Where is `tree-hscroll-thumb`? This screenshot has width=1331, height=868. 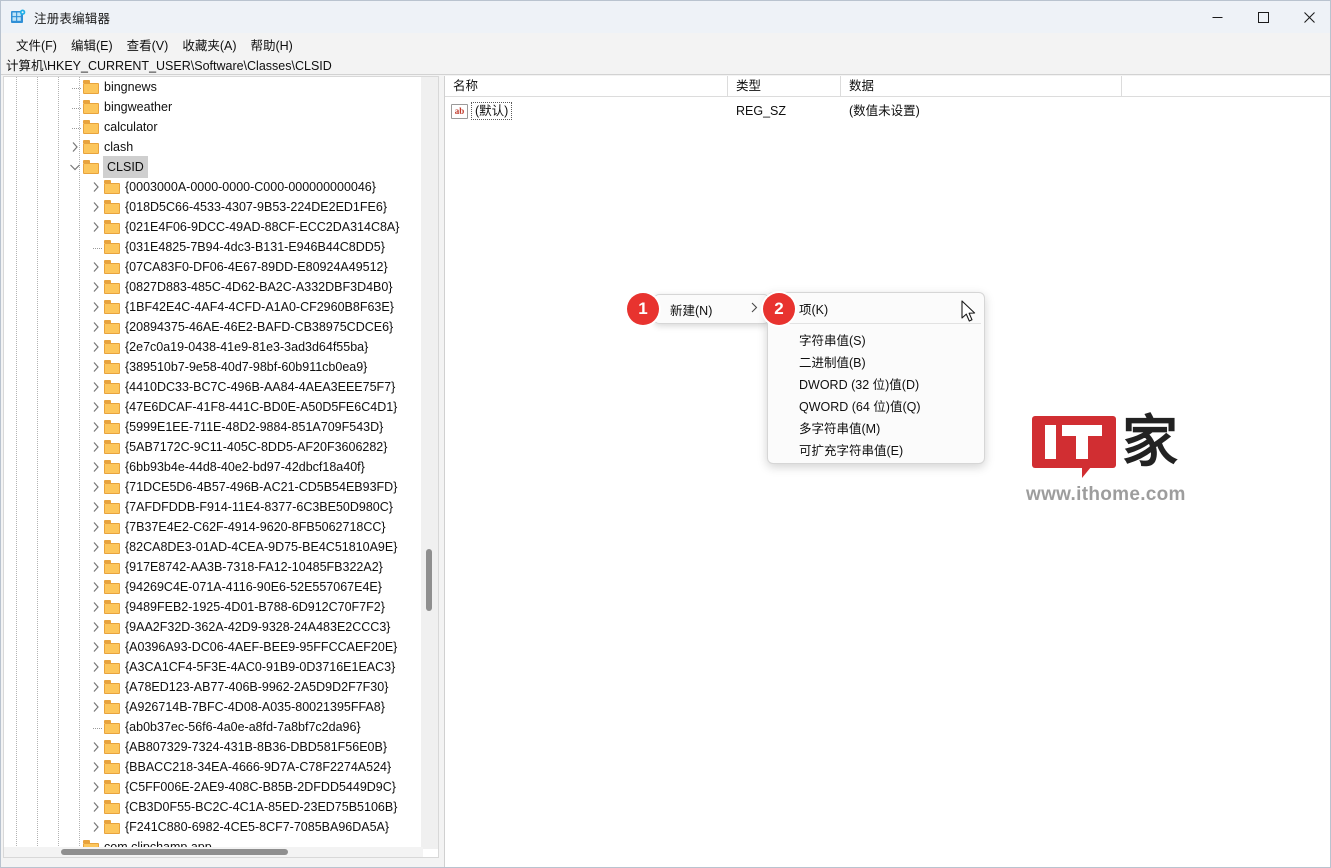 tree-hscroll-thumb is located at coordinates (174, 852).